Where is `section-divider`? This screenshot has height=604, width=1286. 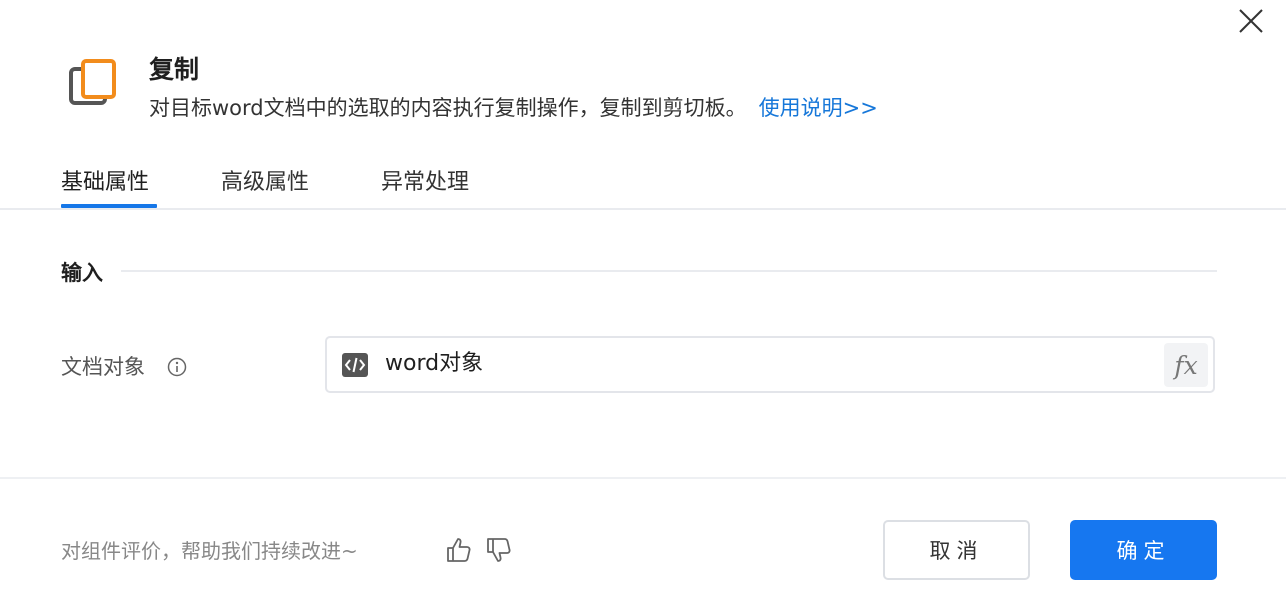 section-divider is located at coordinates (669, 271).